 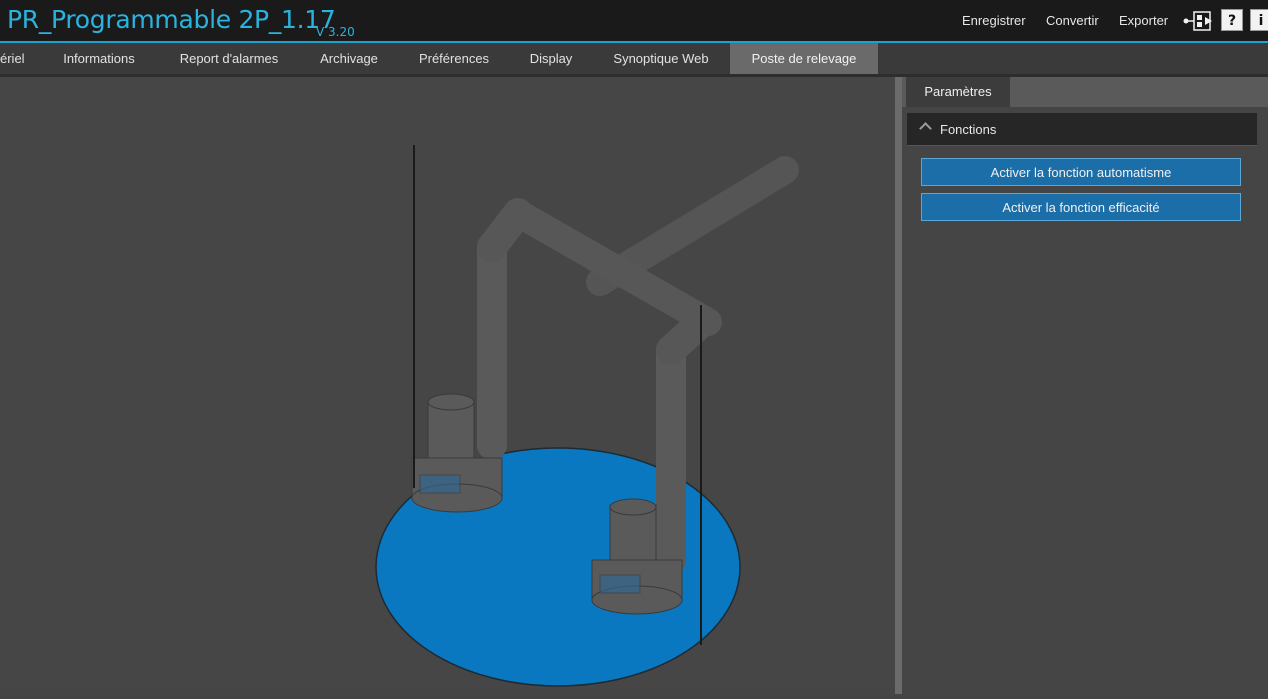 I want to click on app-version: V 3.20, so click(x=335, y=32).